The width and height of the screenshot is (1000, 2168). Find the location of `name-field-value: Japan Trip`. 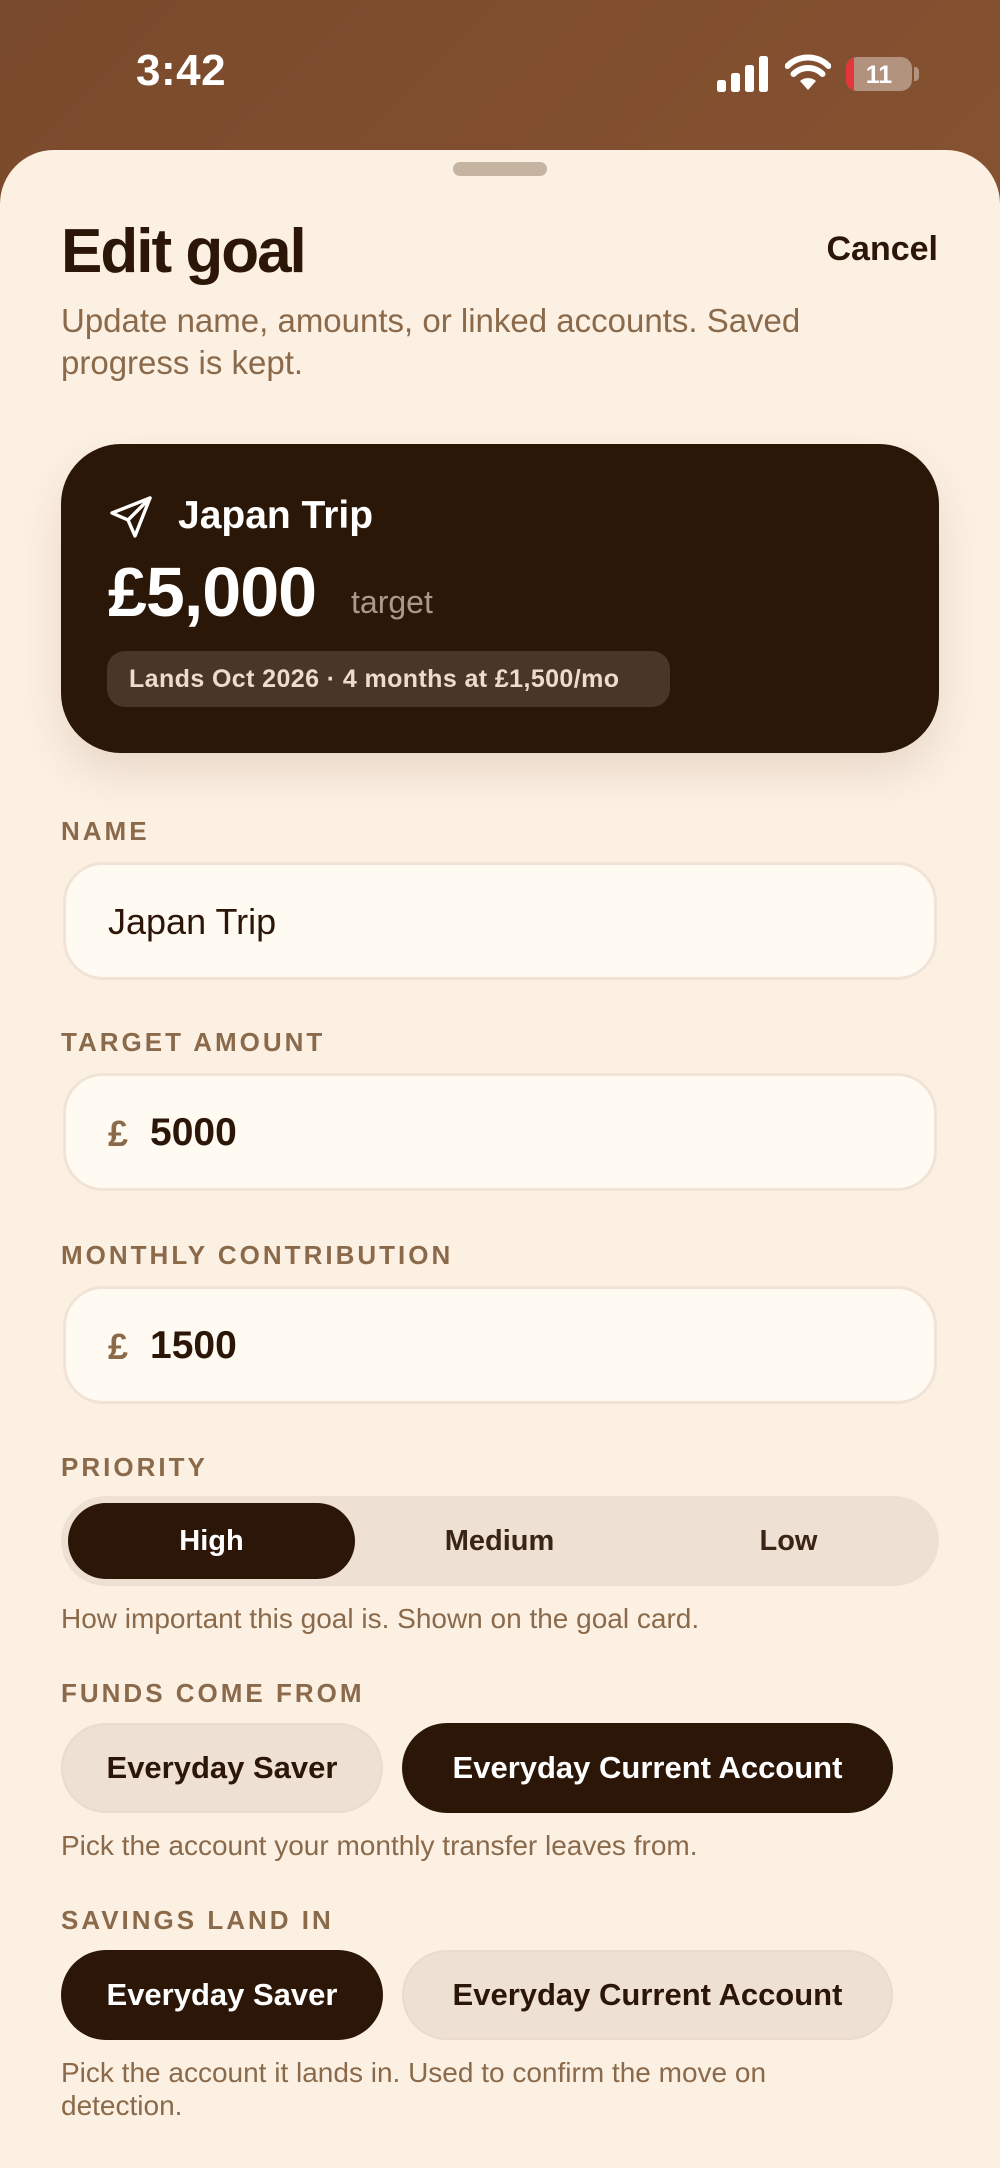

name-field-value: Japan Trip is located at coordinates (192, 921).